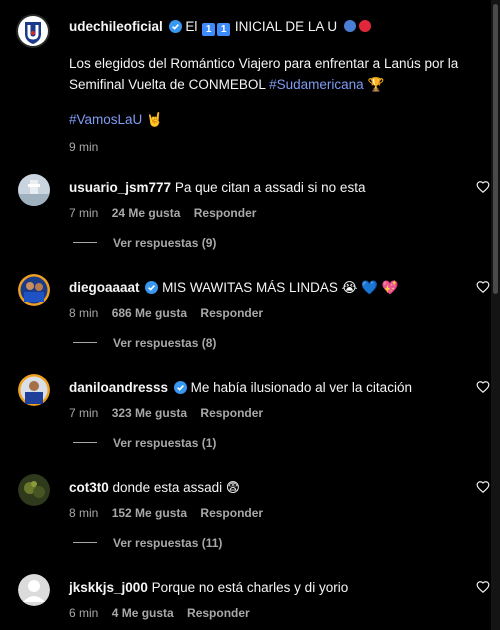  Describe the element at coordinates (108, 587) in the screenshot. I see `comment-username: jkskkjs_j000` at that location.